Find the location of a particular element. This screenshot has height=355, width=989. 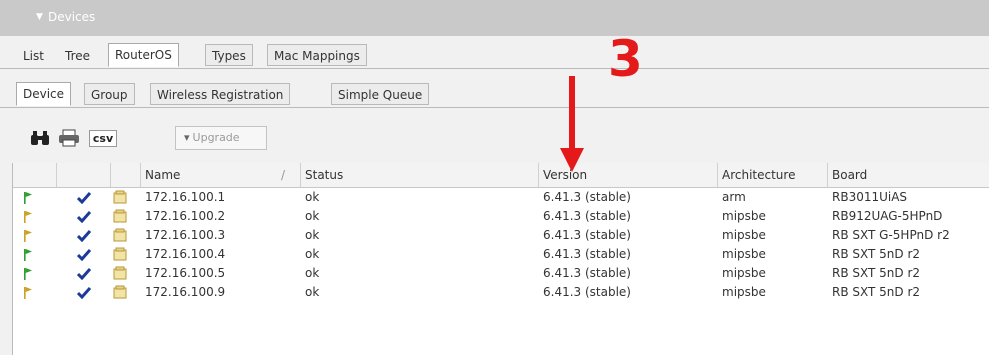

cell-name: 172.16.100.1 is located at coordinates (185, 197).